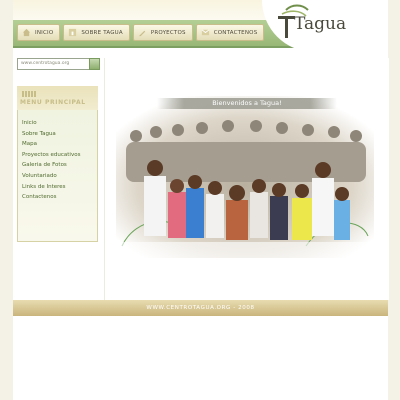 The image size is (400, 400). I want to click on welcome-banner: Bienvenidos a Tagua!, so click(247, 103).